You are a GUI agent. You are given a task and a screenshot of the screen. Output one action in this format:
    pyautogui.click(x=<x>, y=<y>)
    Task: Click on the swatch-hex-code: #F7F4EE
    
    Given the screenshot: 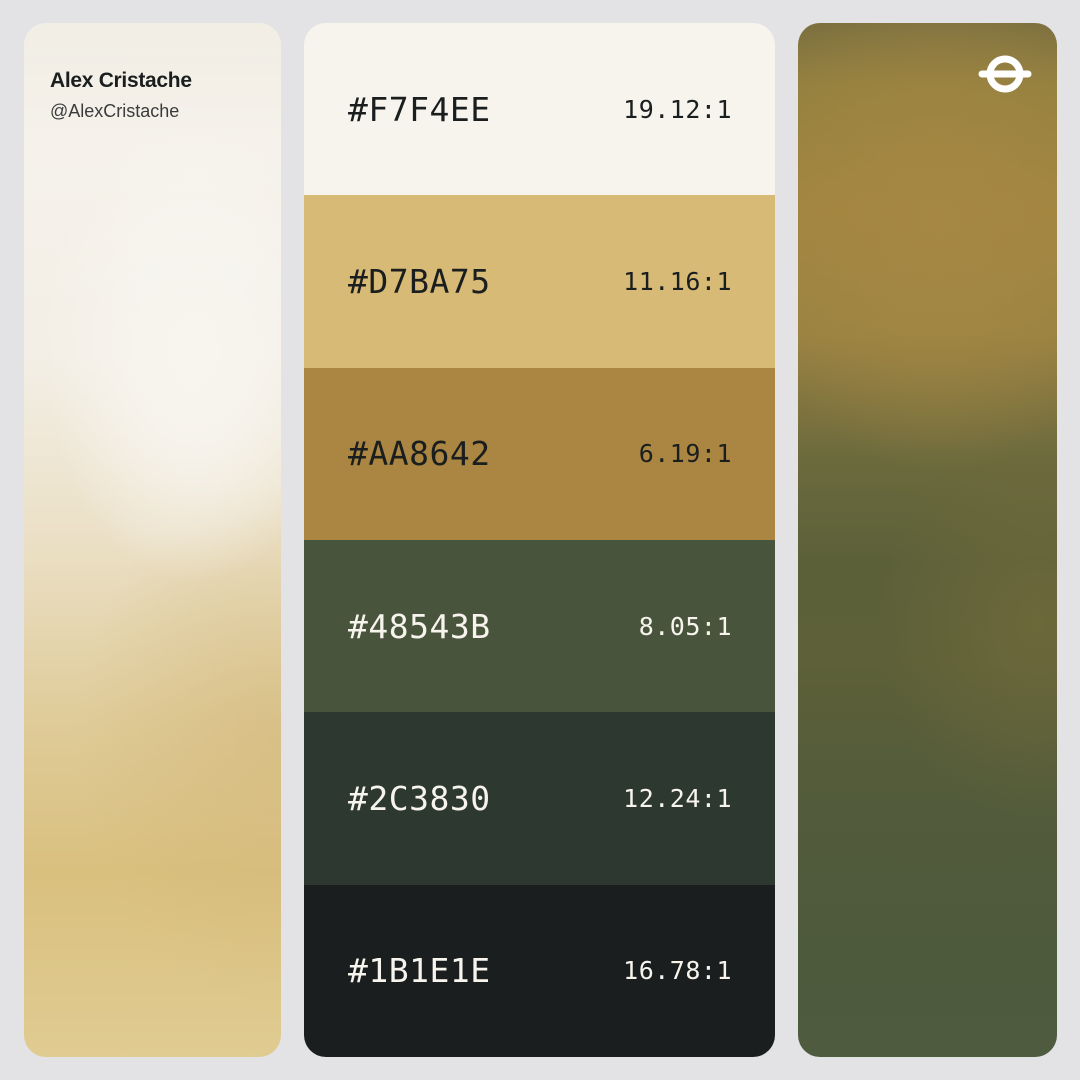 What is the action you would take?
    pyautogui.click(x=419, y=109)
    